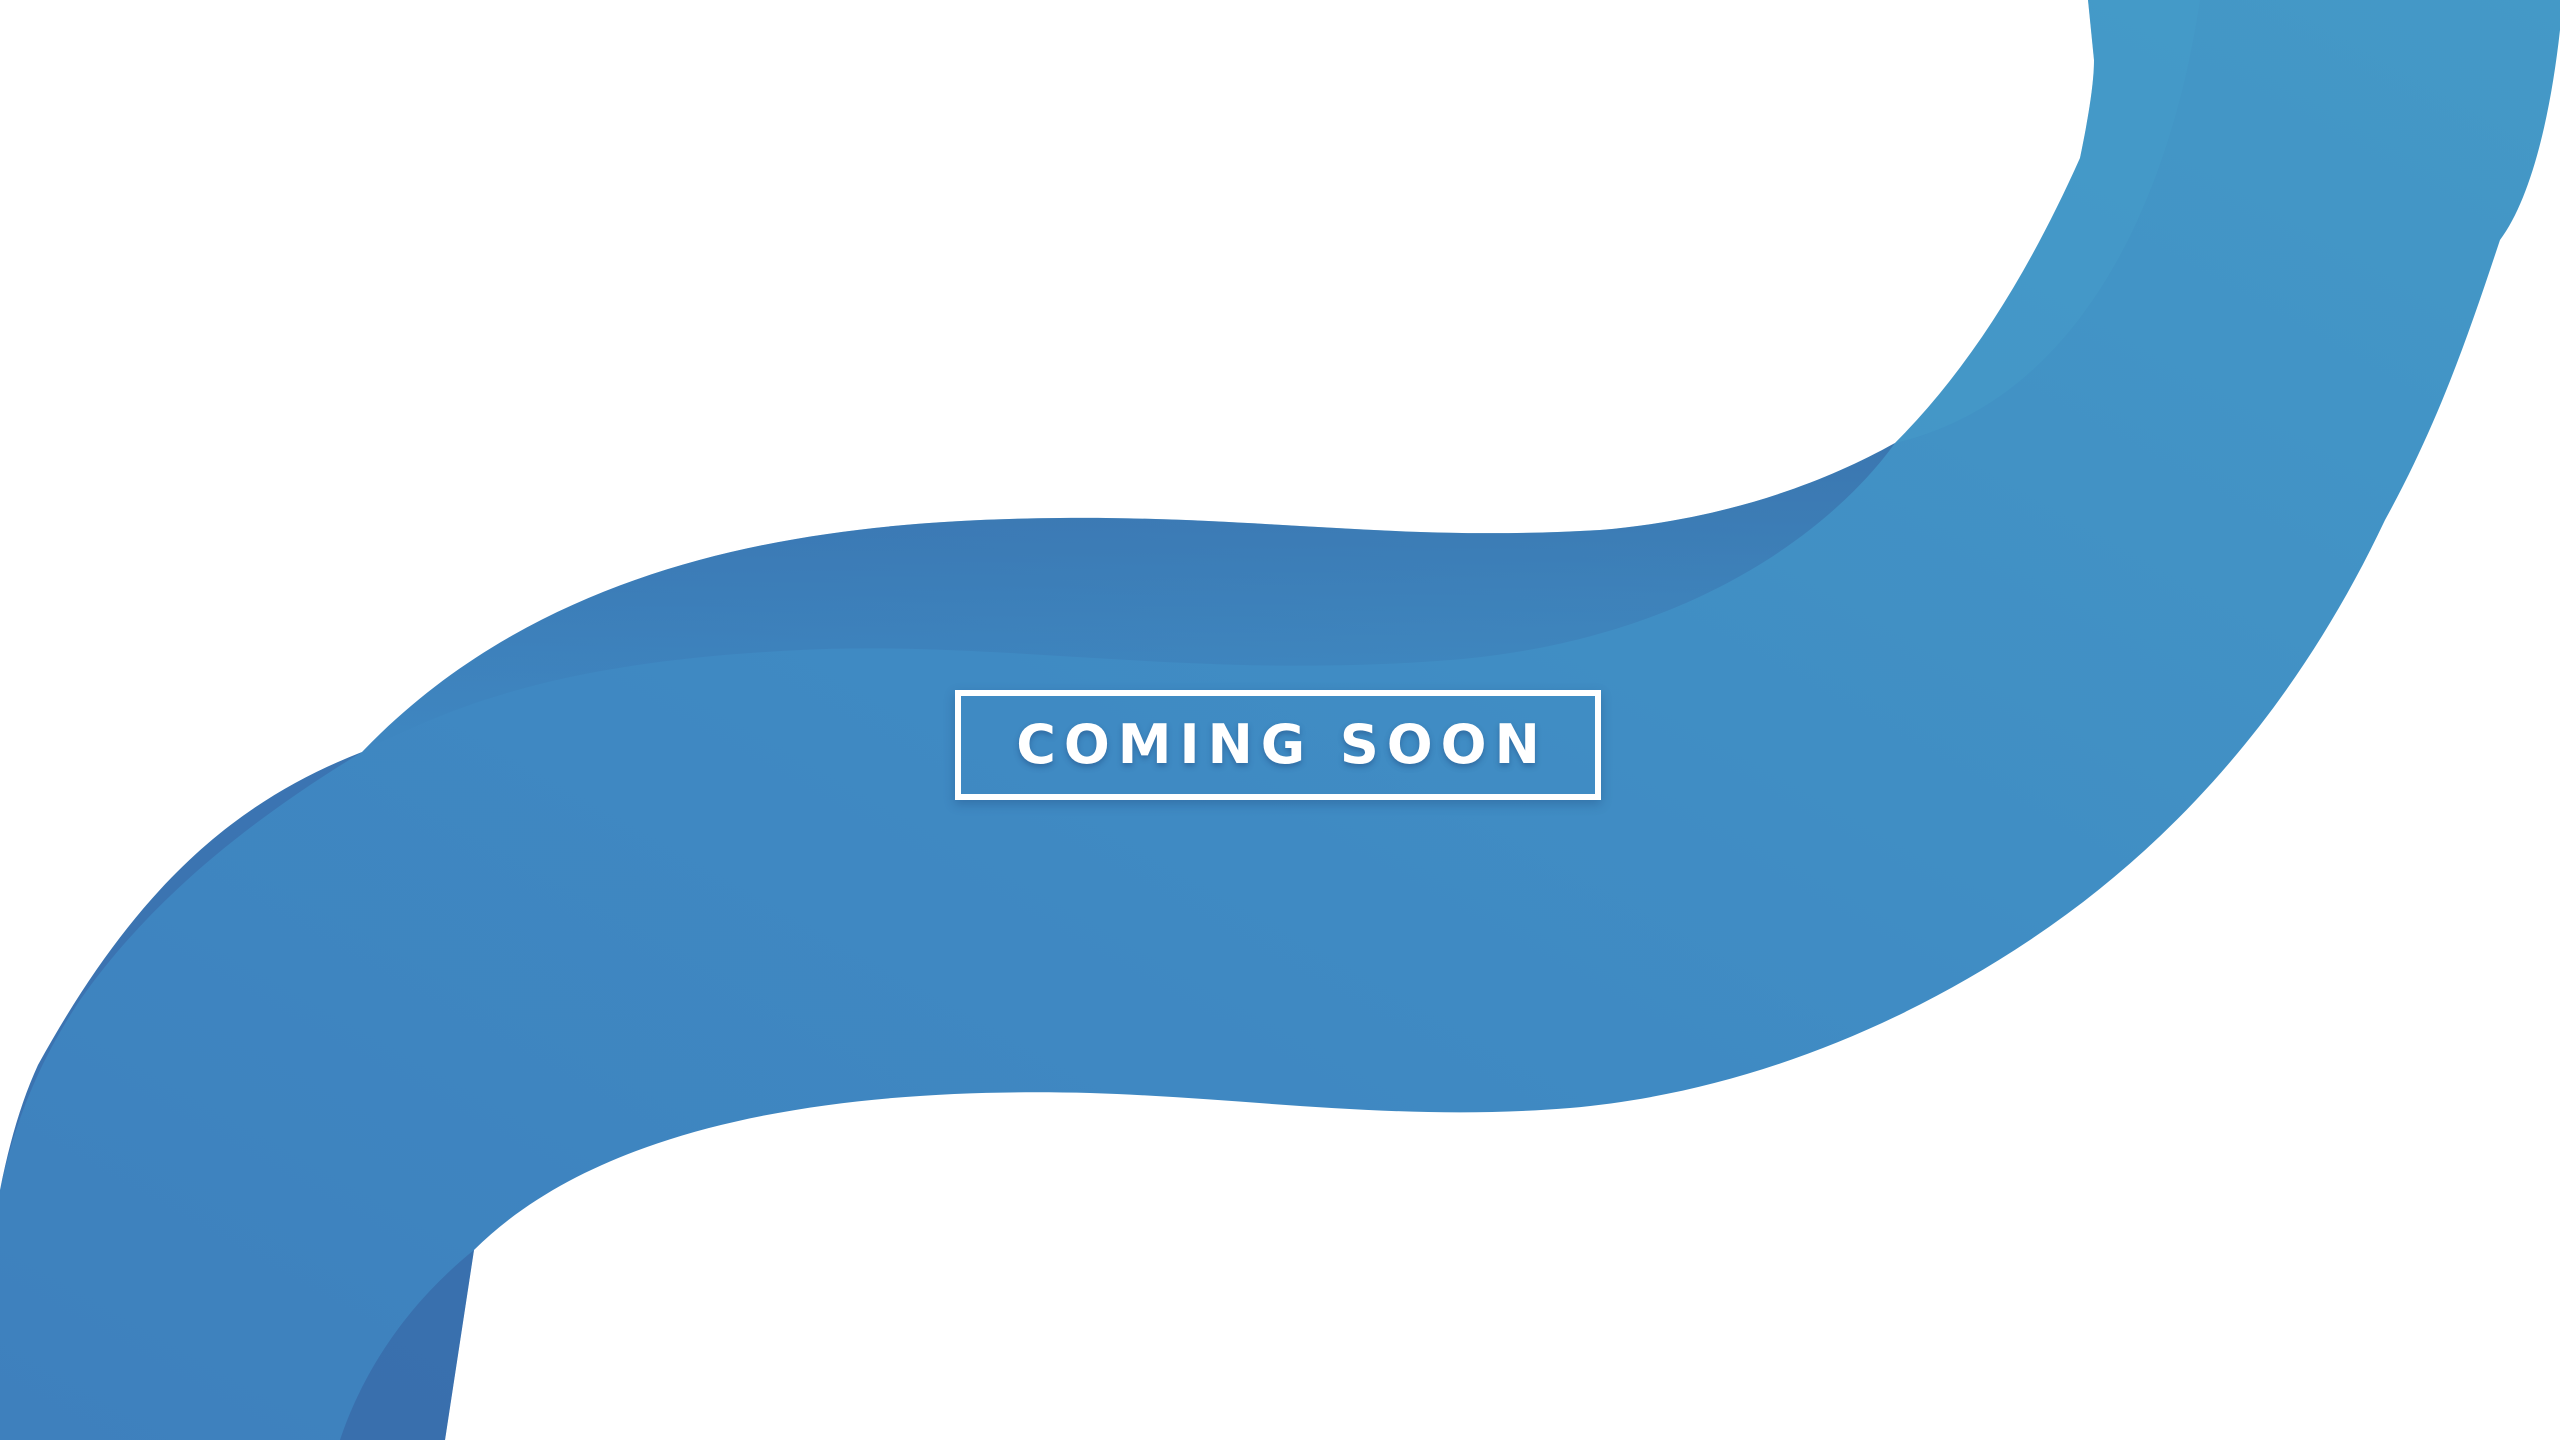 Image resolution: width=2560 pixels, height=1440 pixels. I want to click on coming-soon-frame: COMING SOON, so click(1278, 745).